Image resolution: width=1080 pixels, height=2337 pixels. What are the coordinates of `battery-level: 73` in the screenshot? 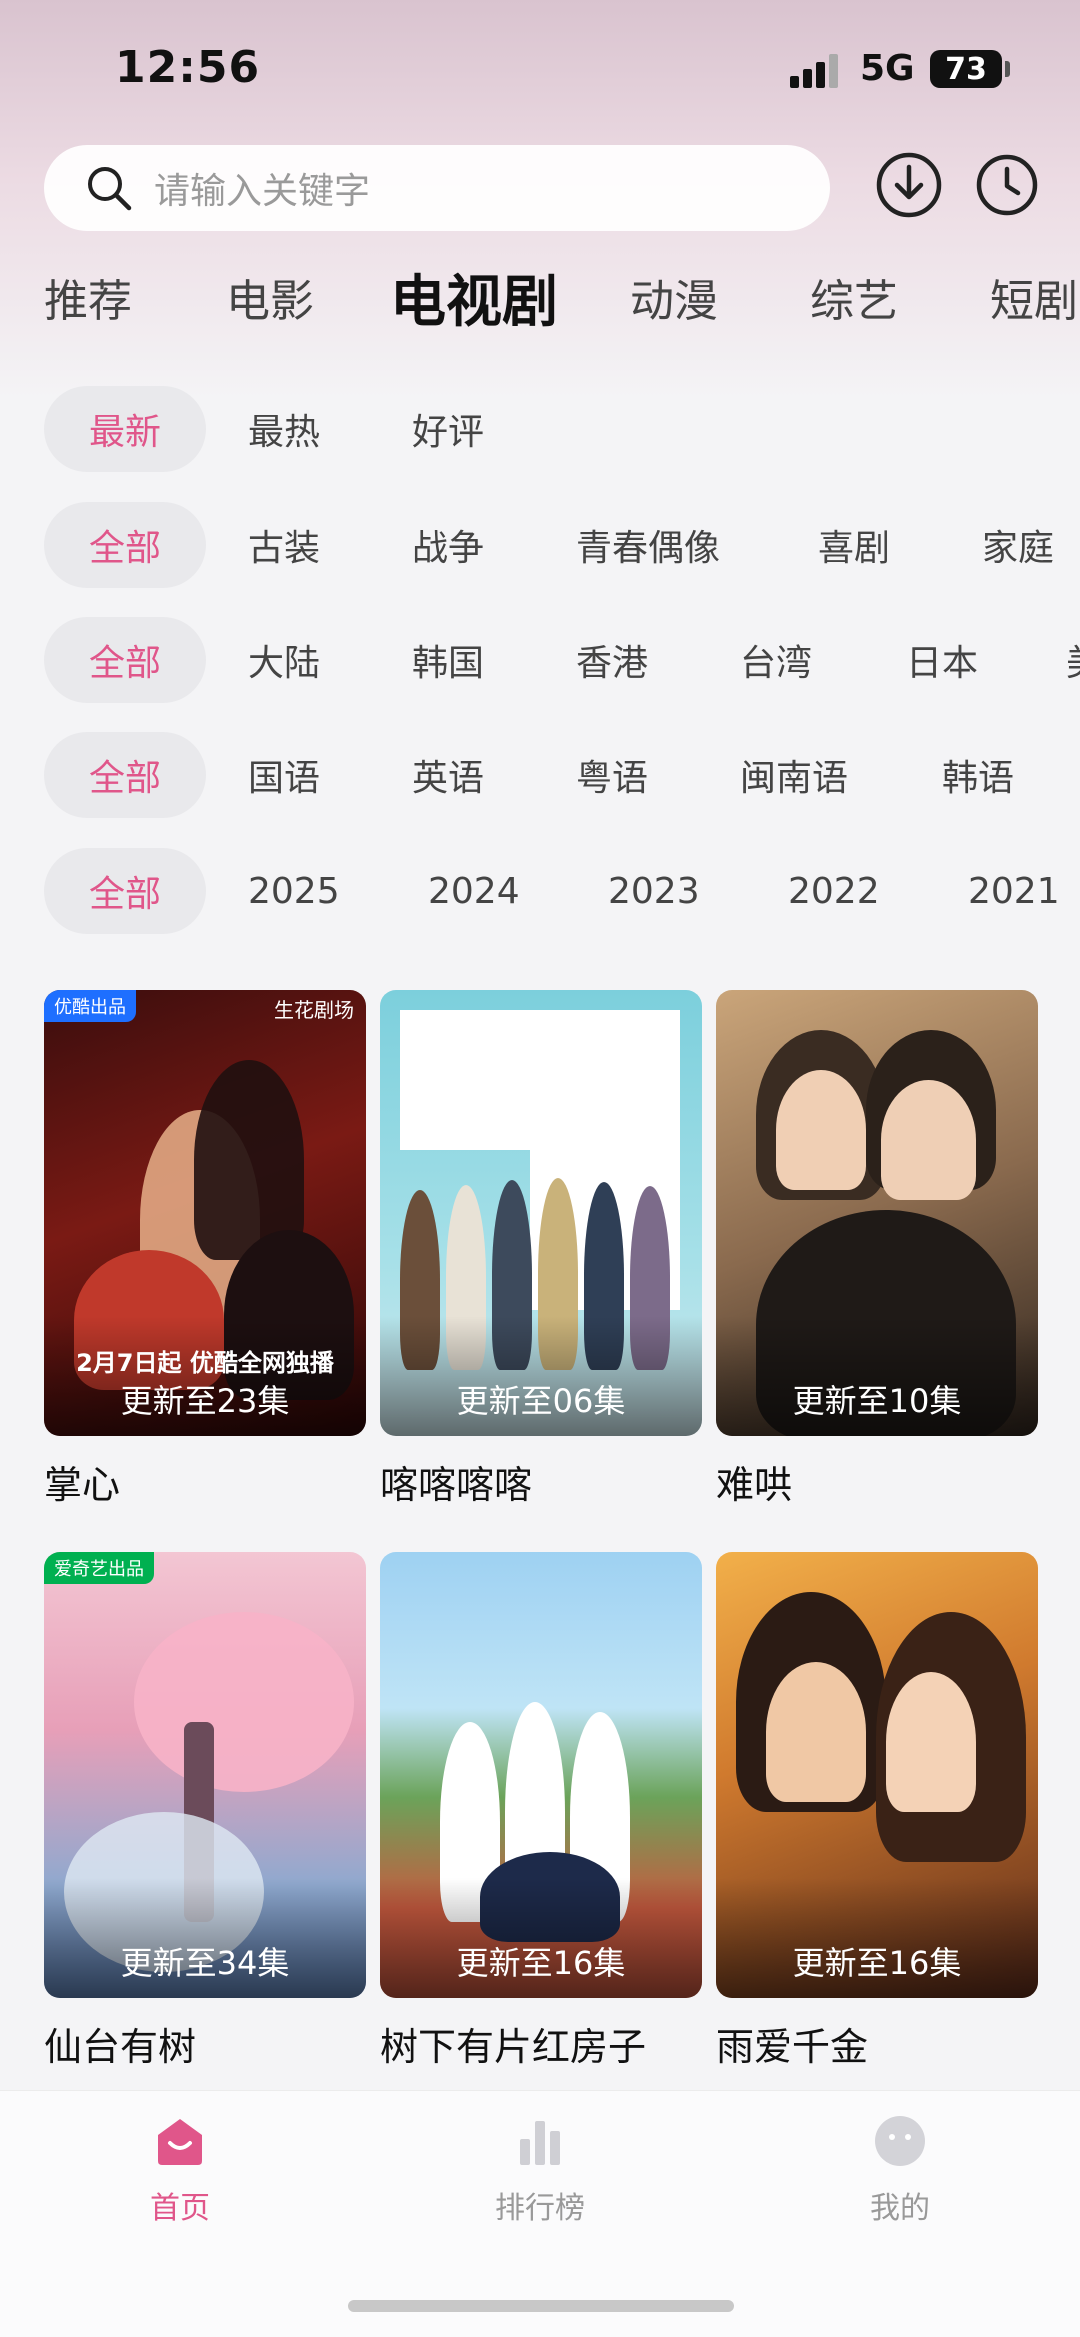 It's located at (966, 69).